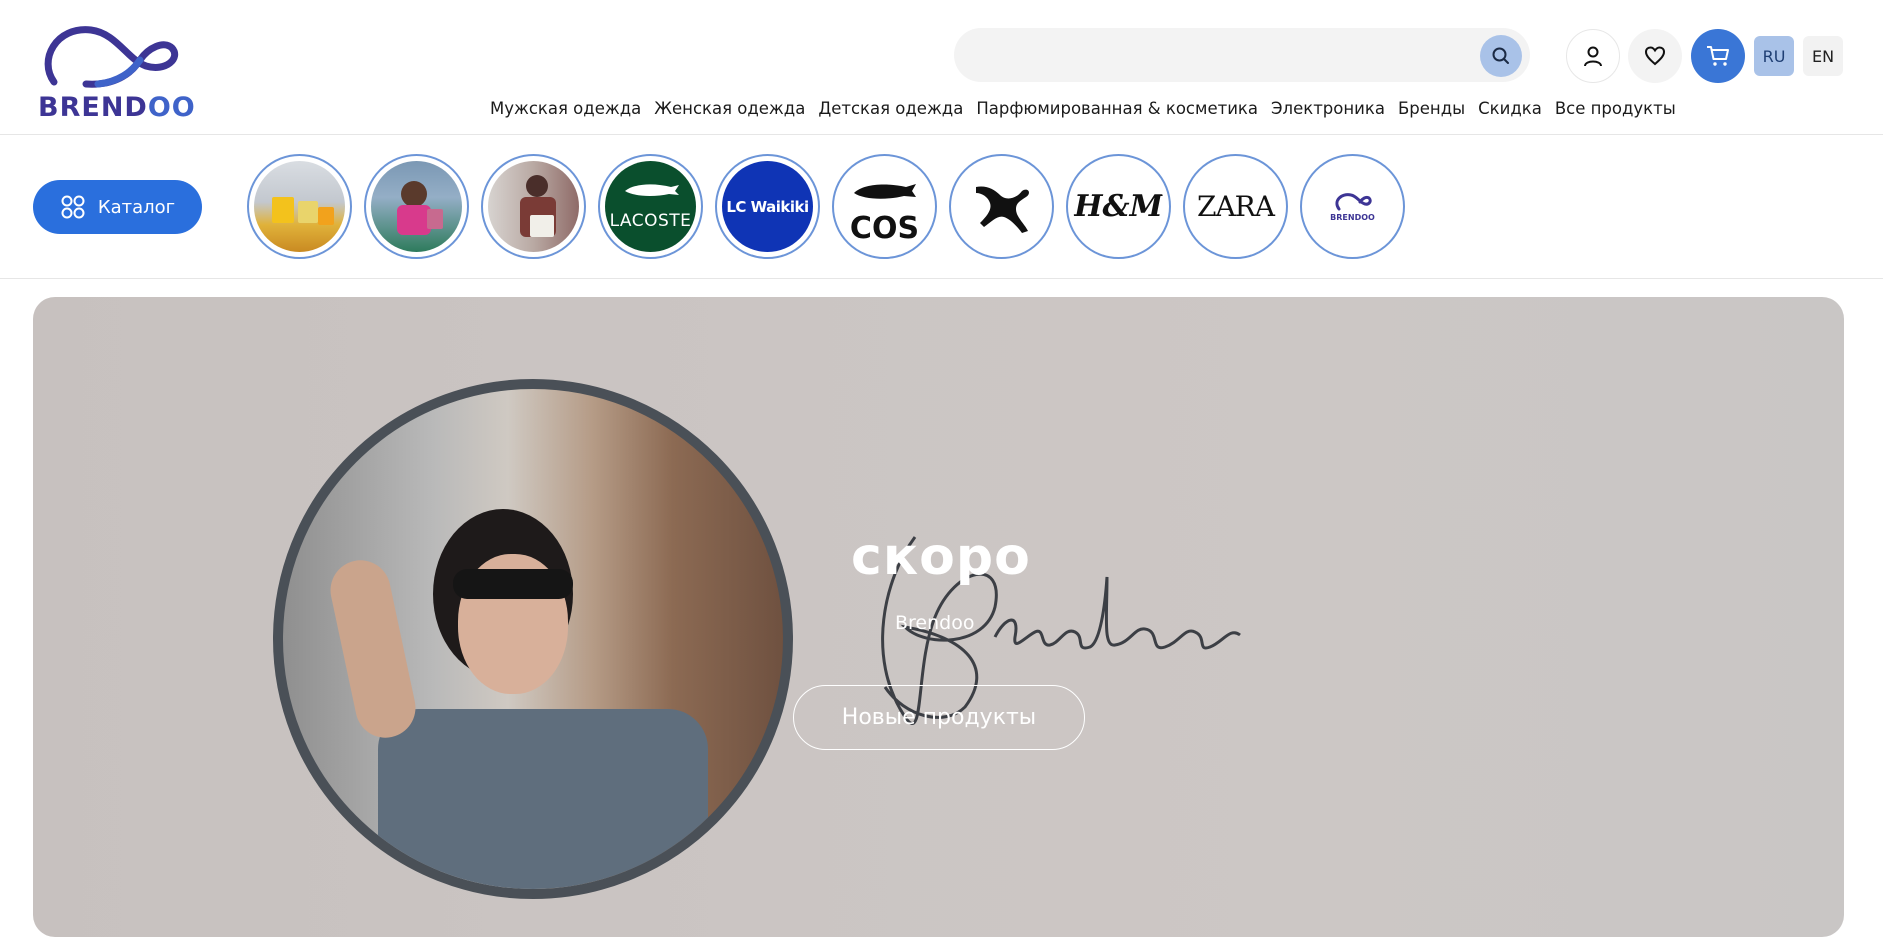 The image size is (1883, 937). I want to click on catalog-label: Каталог, so click(136, 207).